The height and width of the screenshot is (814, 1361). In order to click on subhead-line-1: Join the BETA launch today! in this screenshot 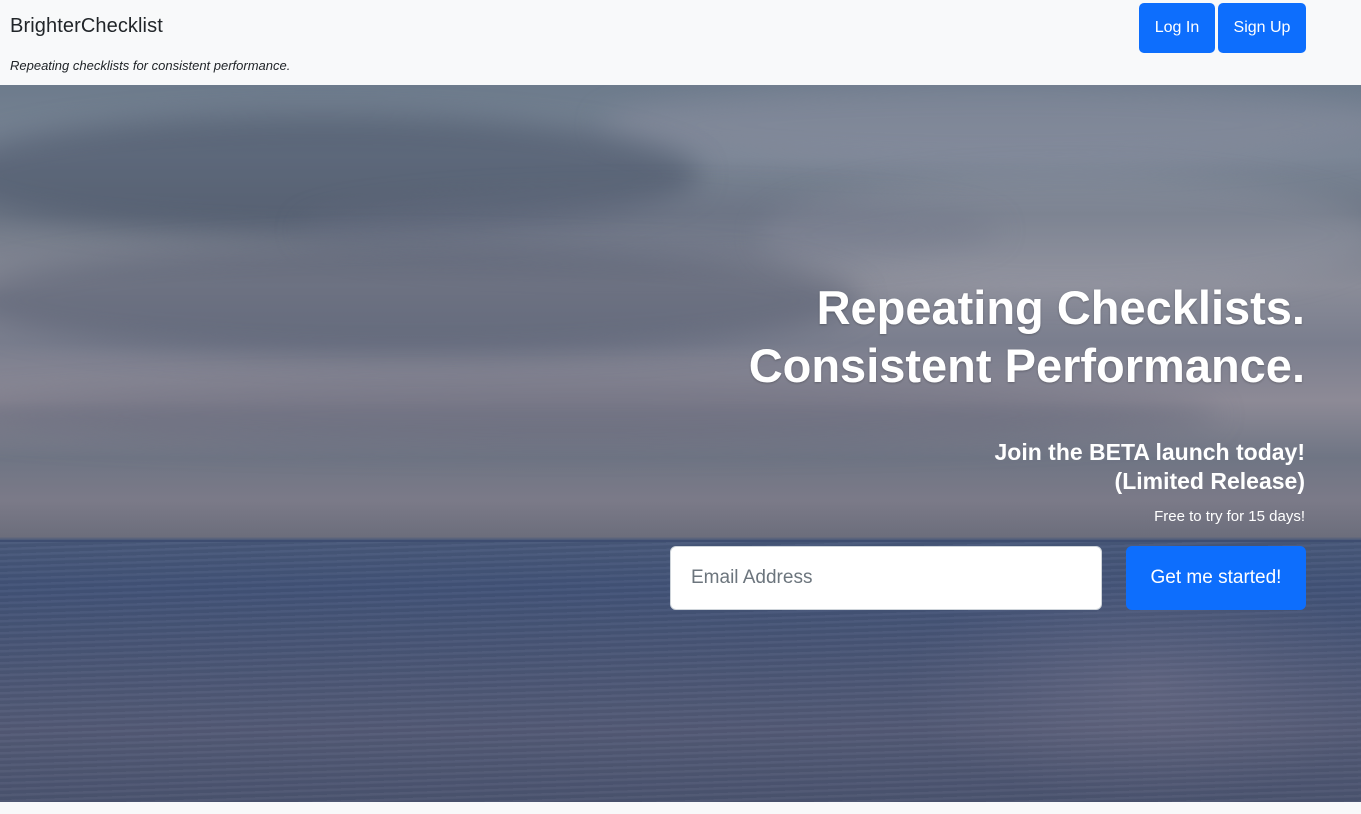, I will do `click(1149, 452)`.